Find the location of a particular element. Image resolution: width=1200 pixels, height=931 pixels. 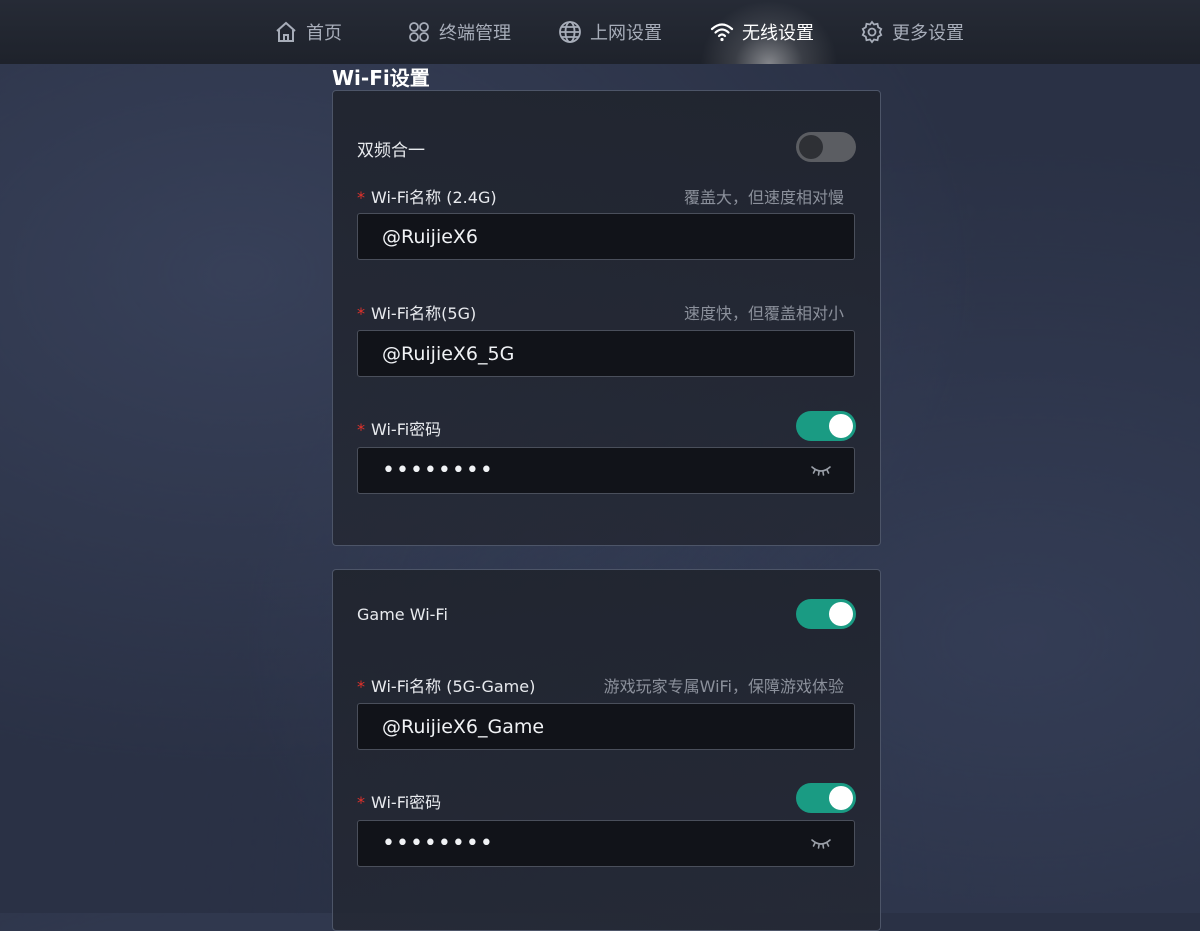

ssid-5g-input: @RuijieX6_5G is located at coordinates (606, 353).